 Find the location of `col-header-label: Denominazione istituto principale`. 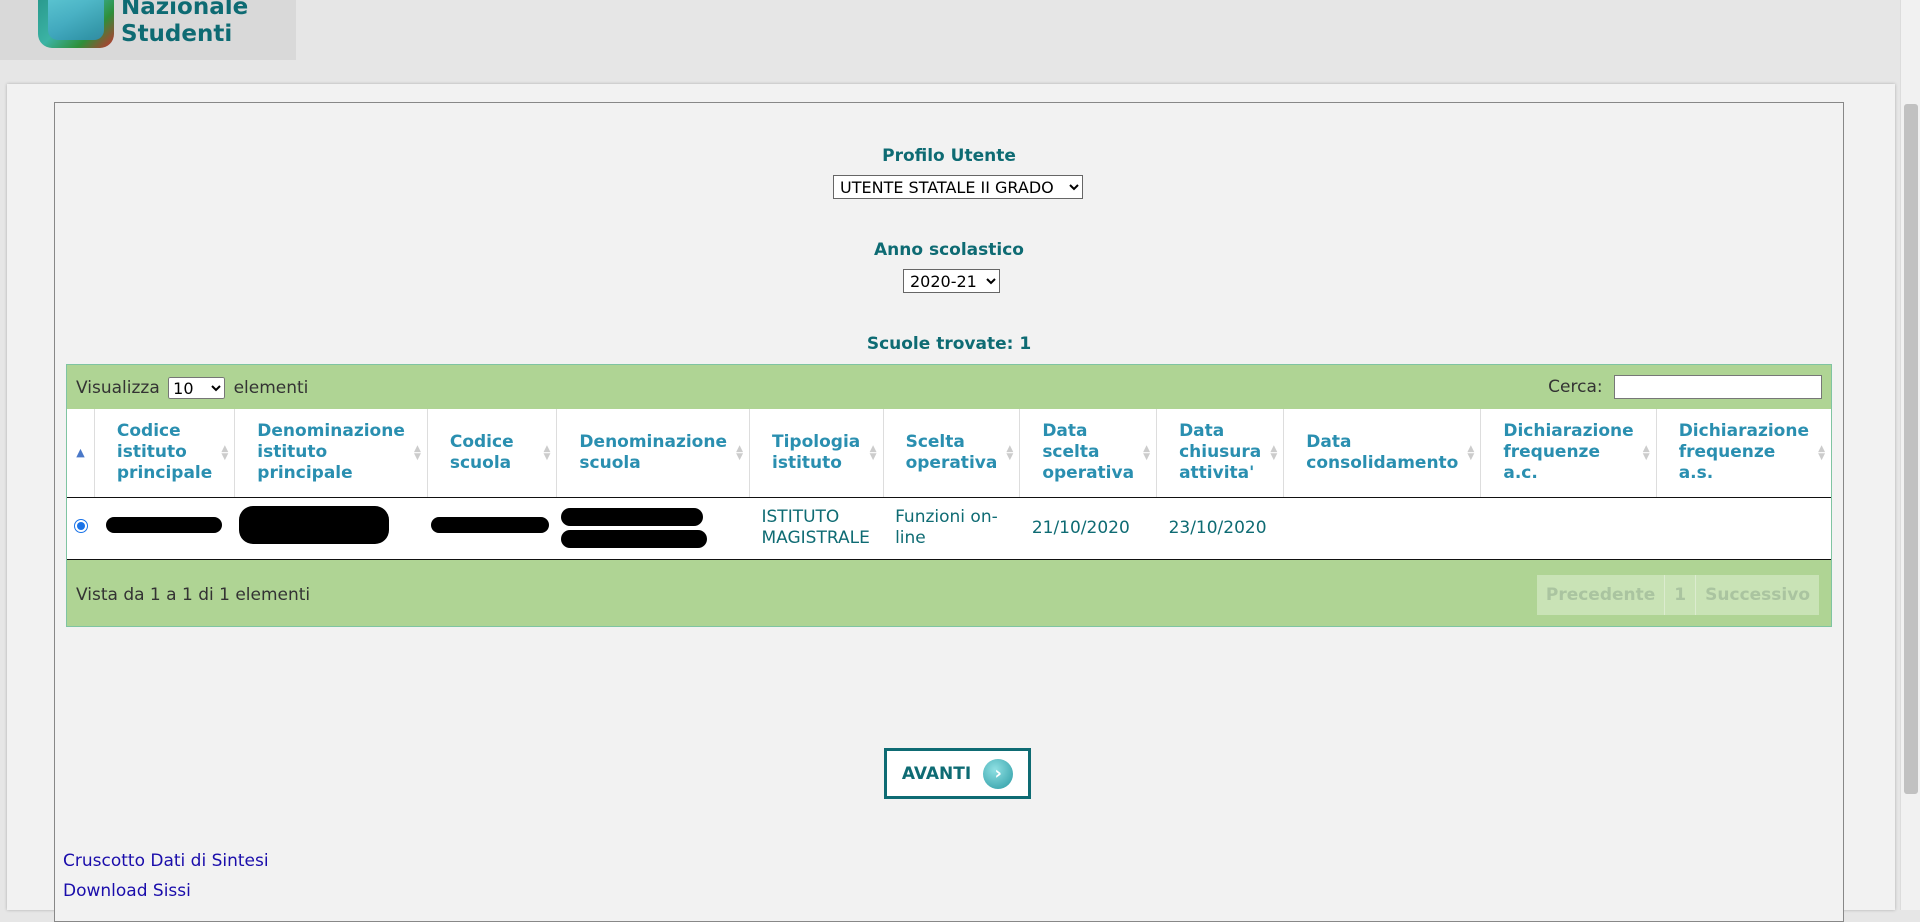

col-header-label: Denominazione istituto principale is located at coordinates (331, 452).